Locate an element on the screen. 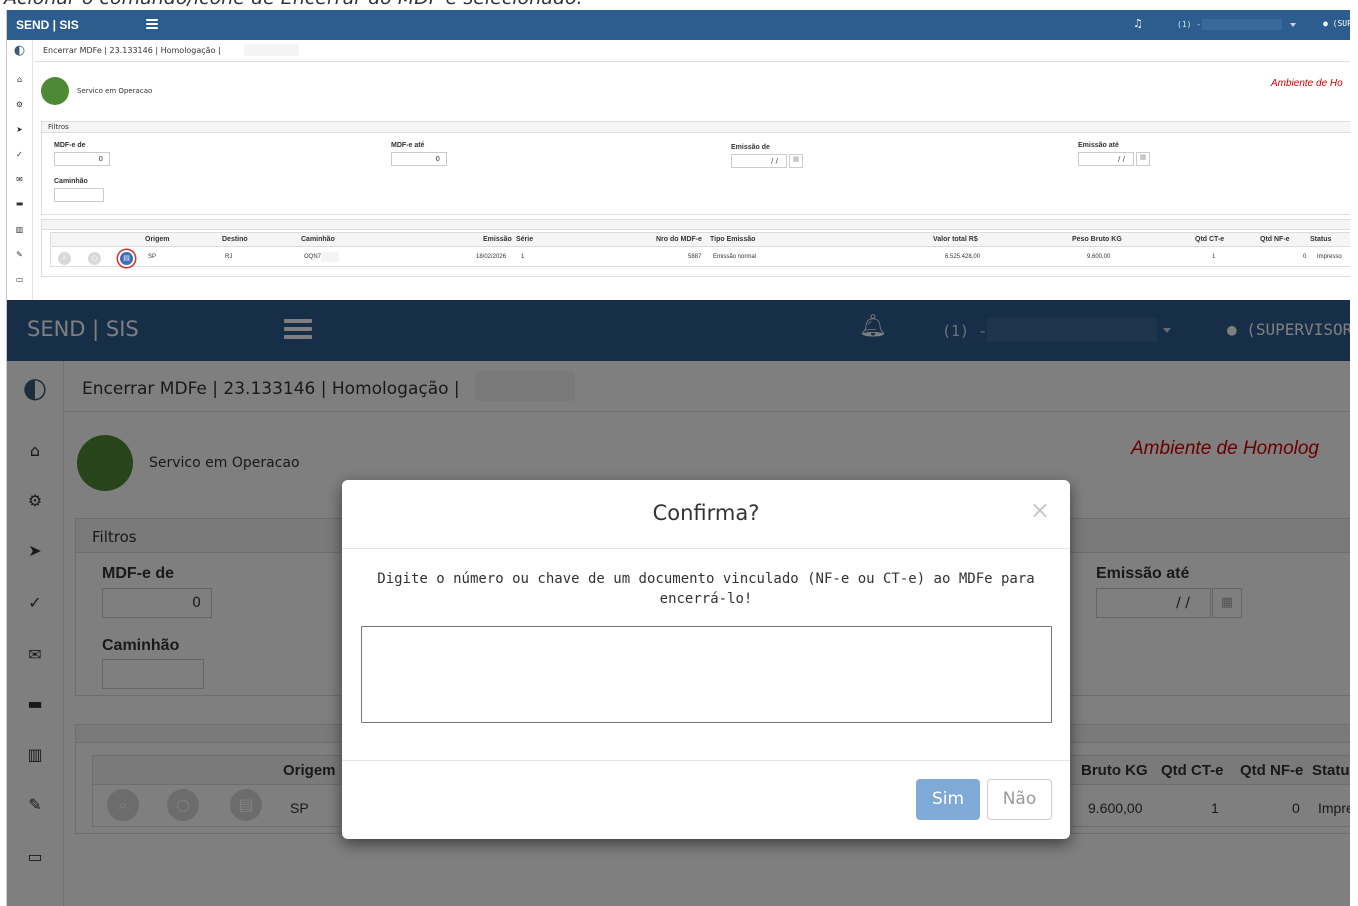  encerrar-button: ▤ is located at coordinates (126, 258).